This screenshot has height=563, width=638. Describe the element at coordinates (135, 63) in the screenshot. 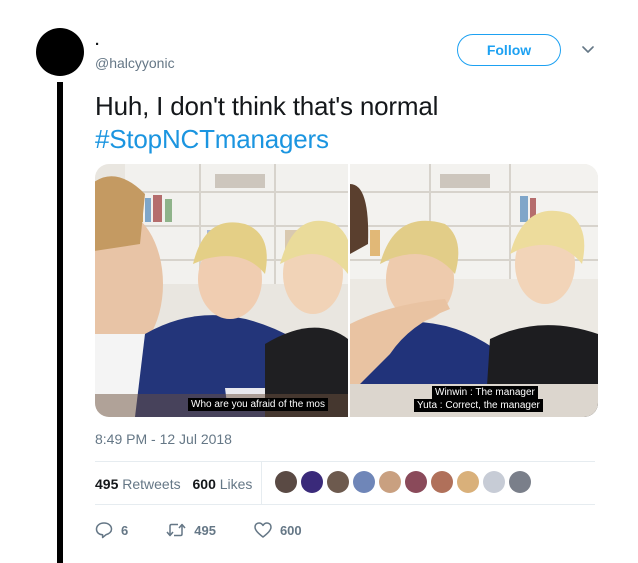

I see `handle: @halcyyonic` at that location.